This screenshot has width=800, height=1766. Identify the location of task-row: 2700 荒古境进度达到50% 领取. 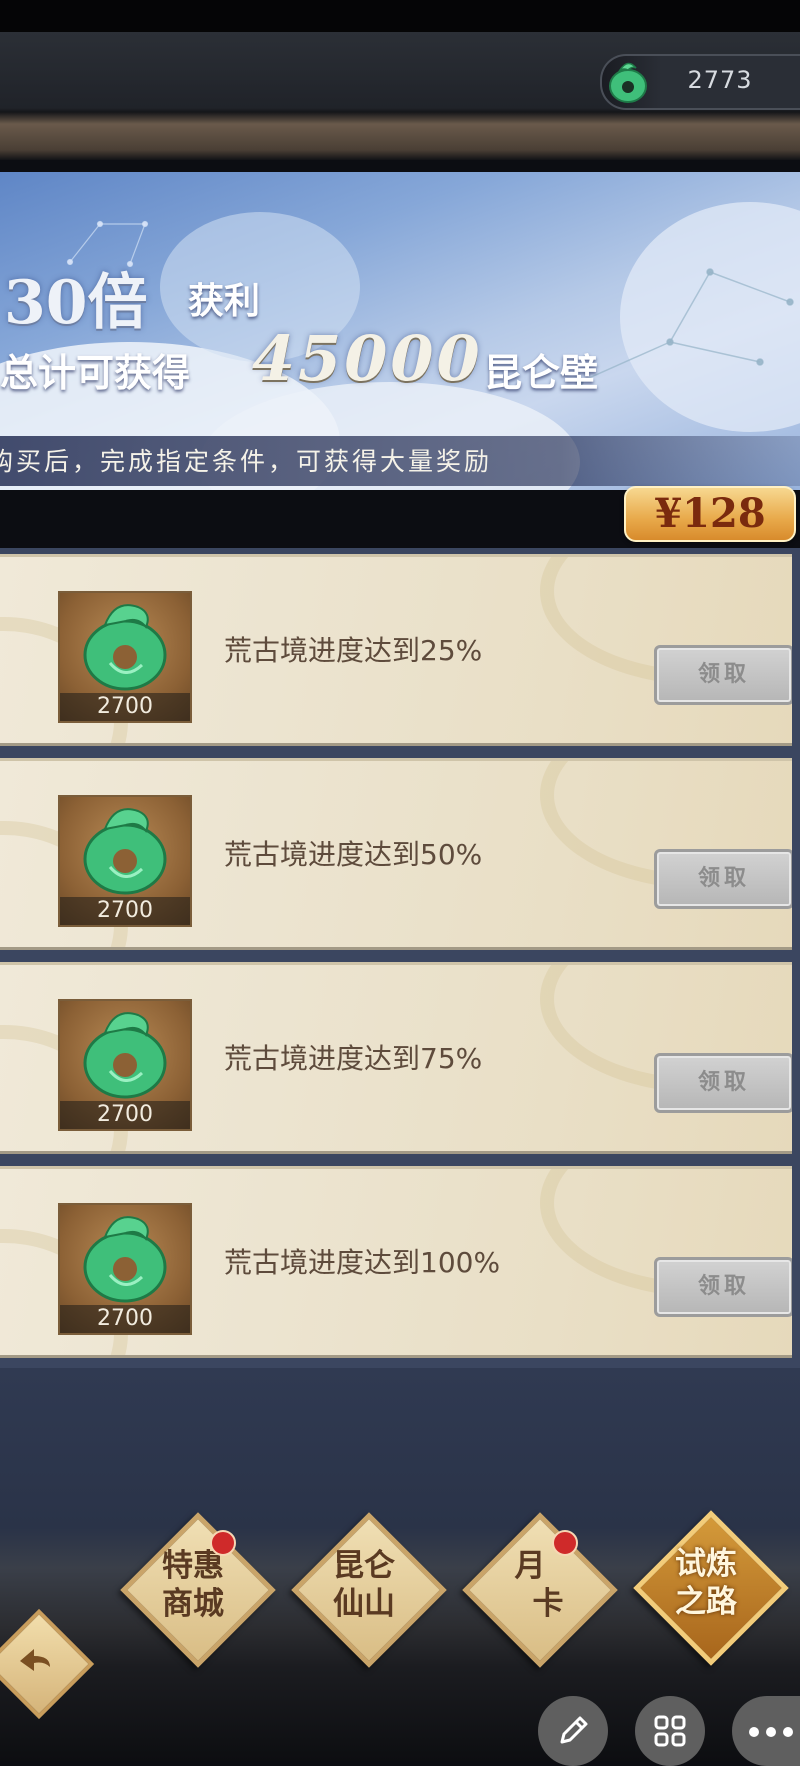
(396, 854).